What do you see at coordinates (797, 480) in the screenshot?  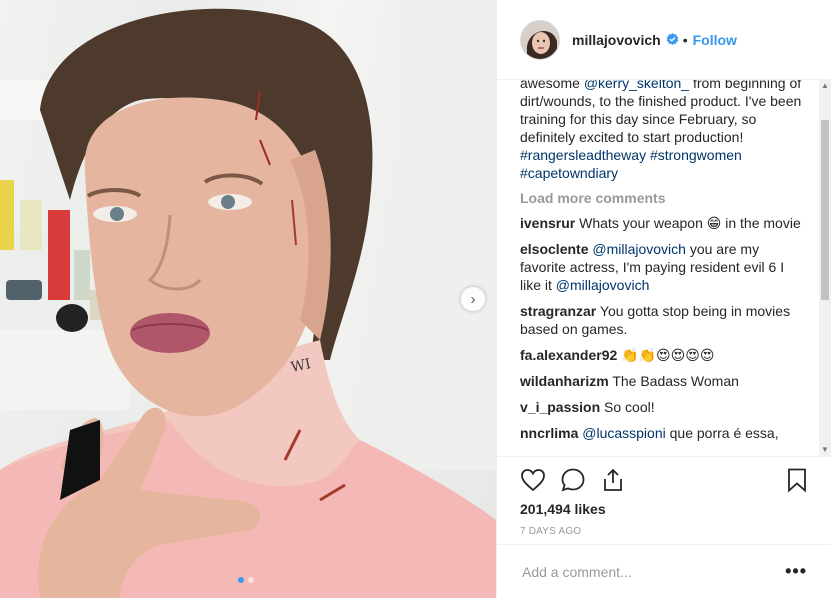 I see `bookmark-icon` at bounding box center [797, 480].